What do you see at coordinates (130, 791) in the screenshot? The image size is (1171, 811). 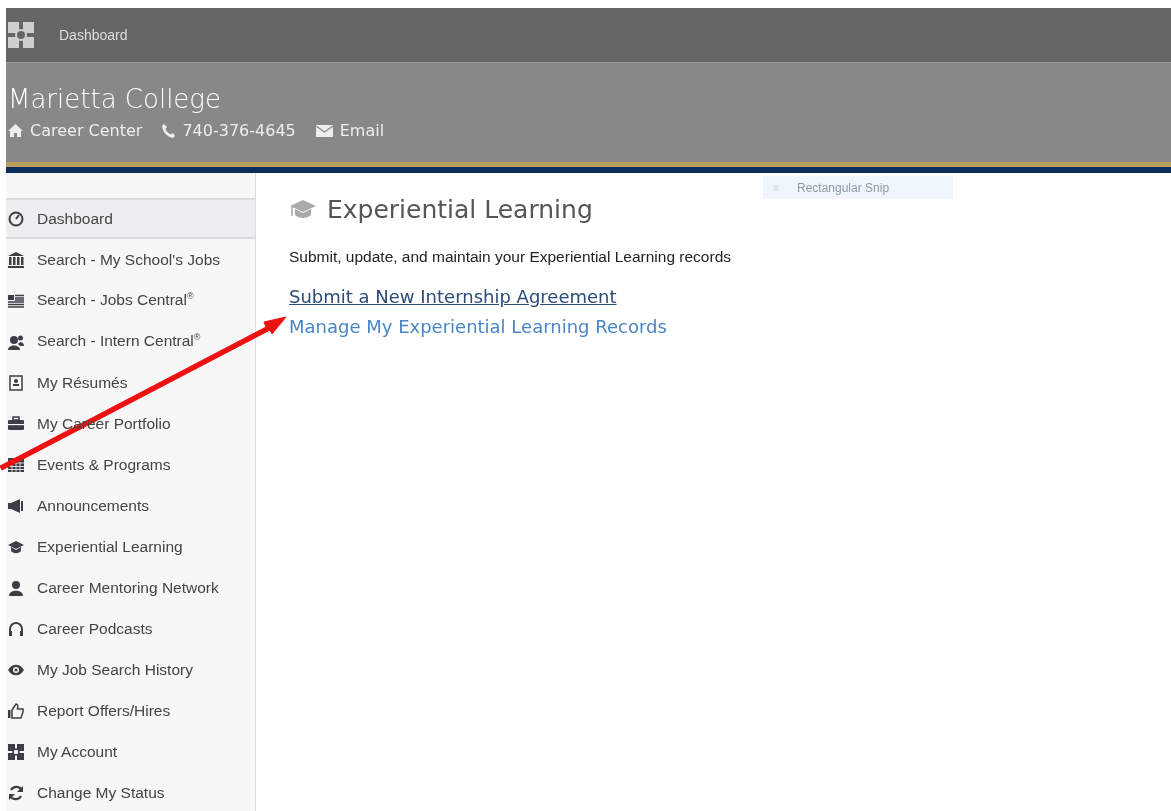 I see `sidebar-item: Change My Status` at bounding box center [130, 791].